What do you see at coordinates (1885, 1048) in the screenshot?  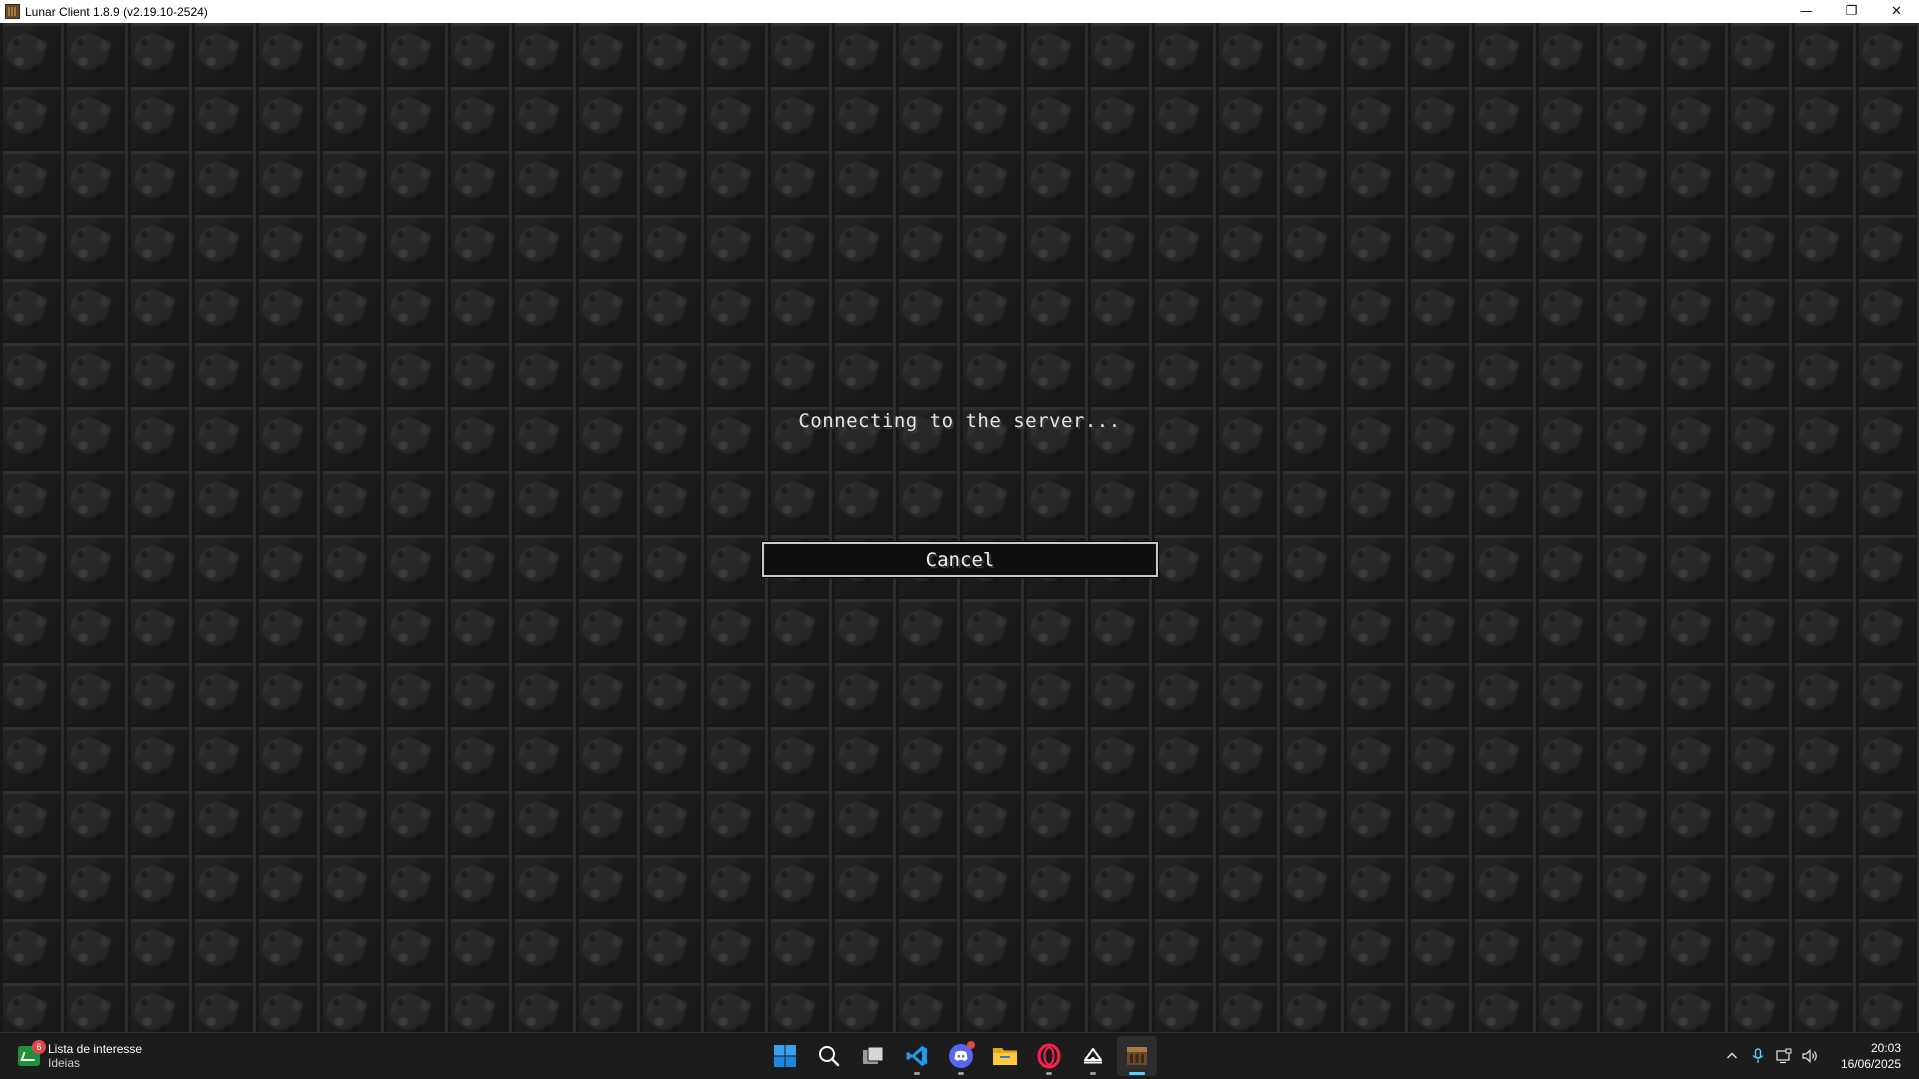 I see `clock-time: 20:03` at bounding box center [1885, 1048].